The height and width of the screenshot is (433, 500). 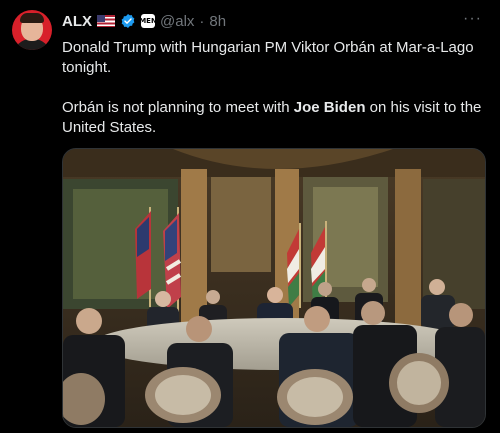 What do you see at coordinates (32, 30) in the screenshot?
I see `author-avatar` at bounding box center [32, 30].